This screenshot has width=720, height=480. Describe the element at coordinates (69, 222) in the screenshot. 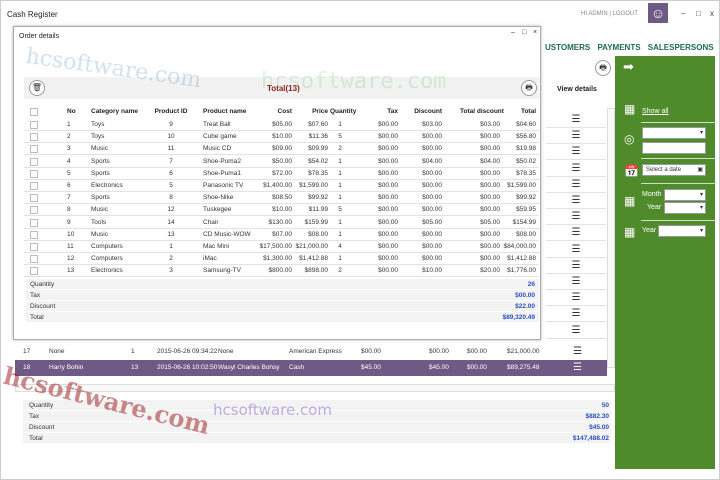

I see `cell: 9` at that location.